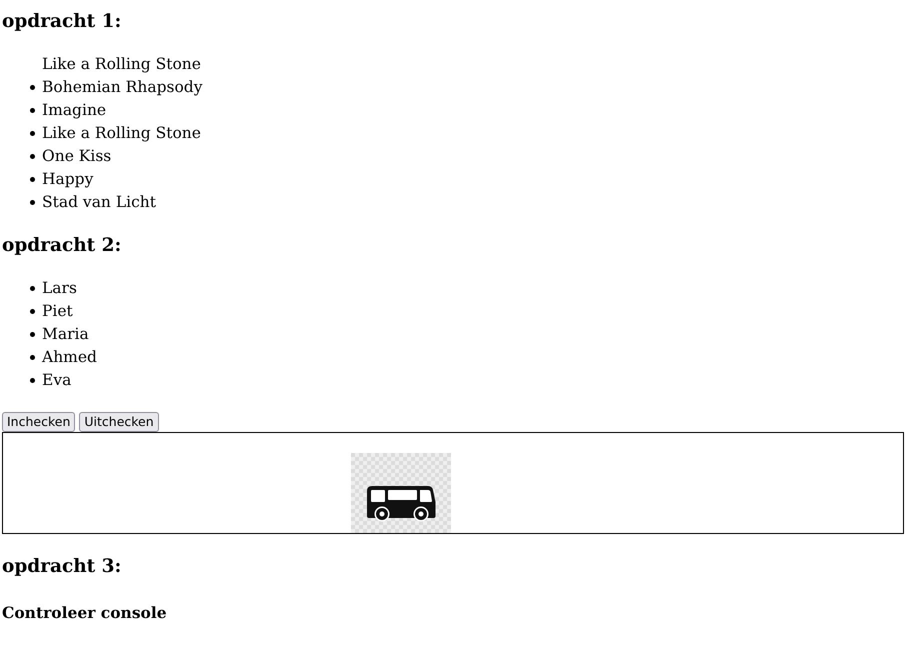 The image size is (921, 660). Describe the element at coordinates (69, 357) in the screenshot. I see `person-name: Ahmed` at that location.